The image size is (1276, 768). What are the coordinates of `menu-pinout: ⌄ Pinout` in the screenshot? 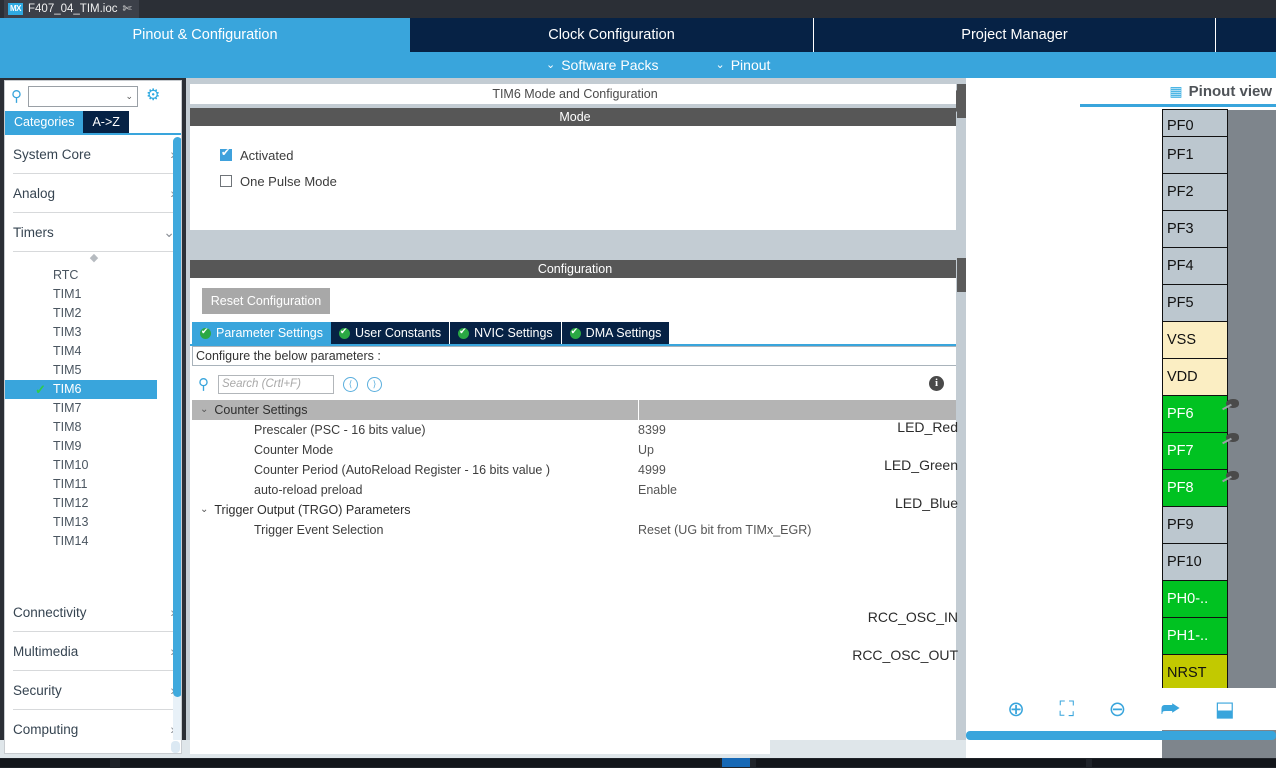 It's located at (742, 65).